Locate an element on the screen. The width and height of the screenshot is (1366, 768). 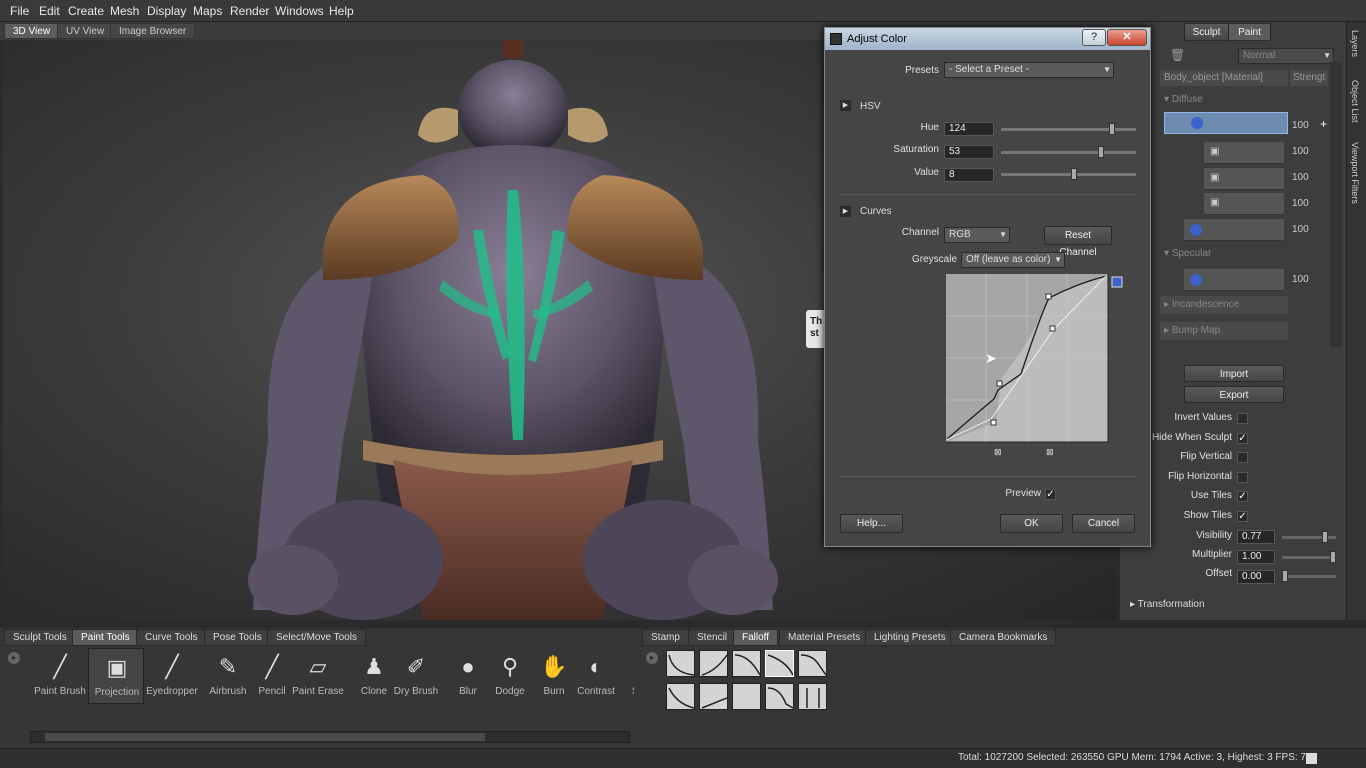
show-tiles-checkbox: ✓ is located at coordinates (1242, 516).